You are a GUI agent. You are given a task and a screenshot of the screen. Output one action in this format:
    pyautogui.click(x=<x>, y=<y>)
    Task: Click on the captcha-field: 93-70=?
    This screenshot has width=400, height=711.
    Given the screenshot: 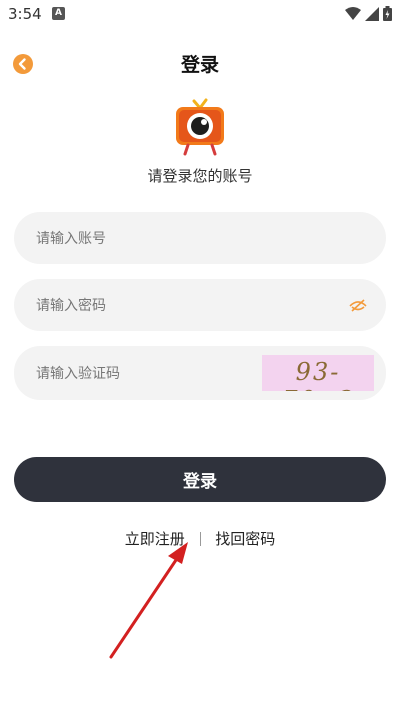 What is the action you would take?
    pyautogui.click(x=200, y=374)
    